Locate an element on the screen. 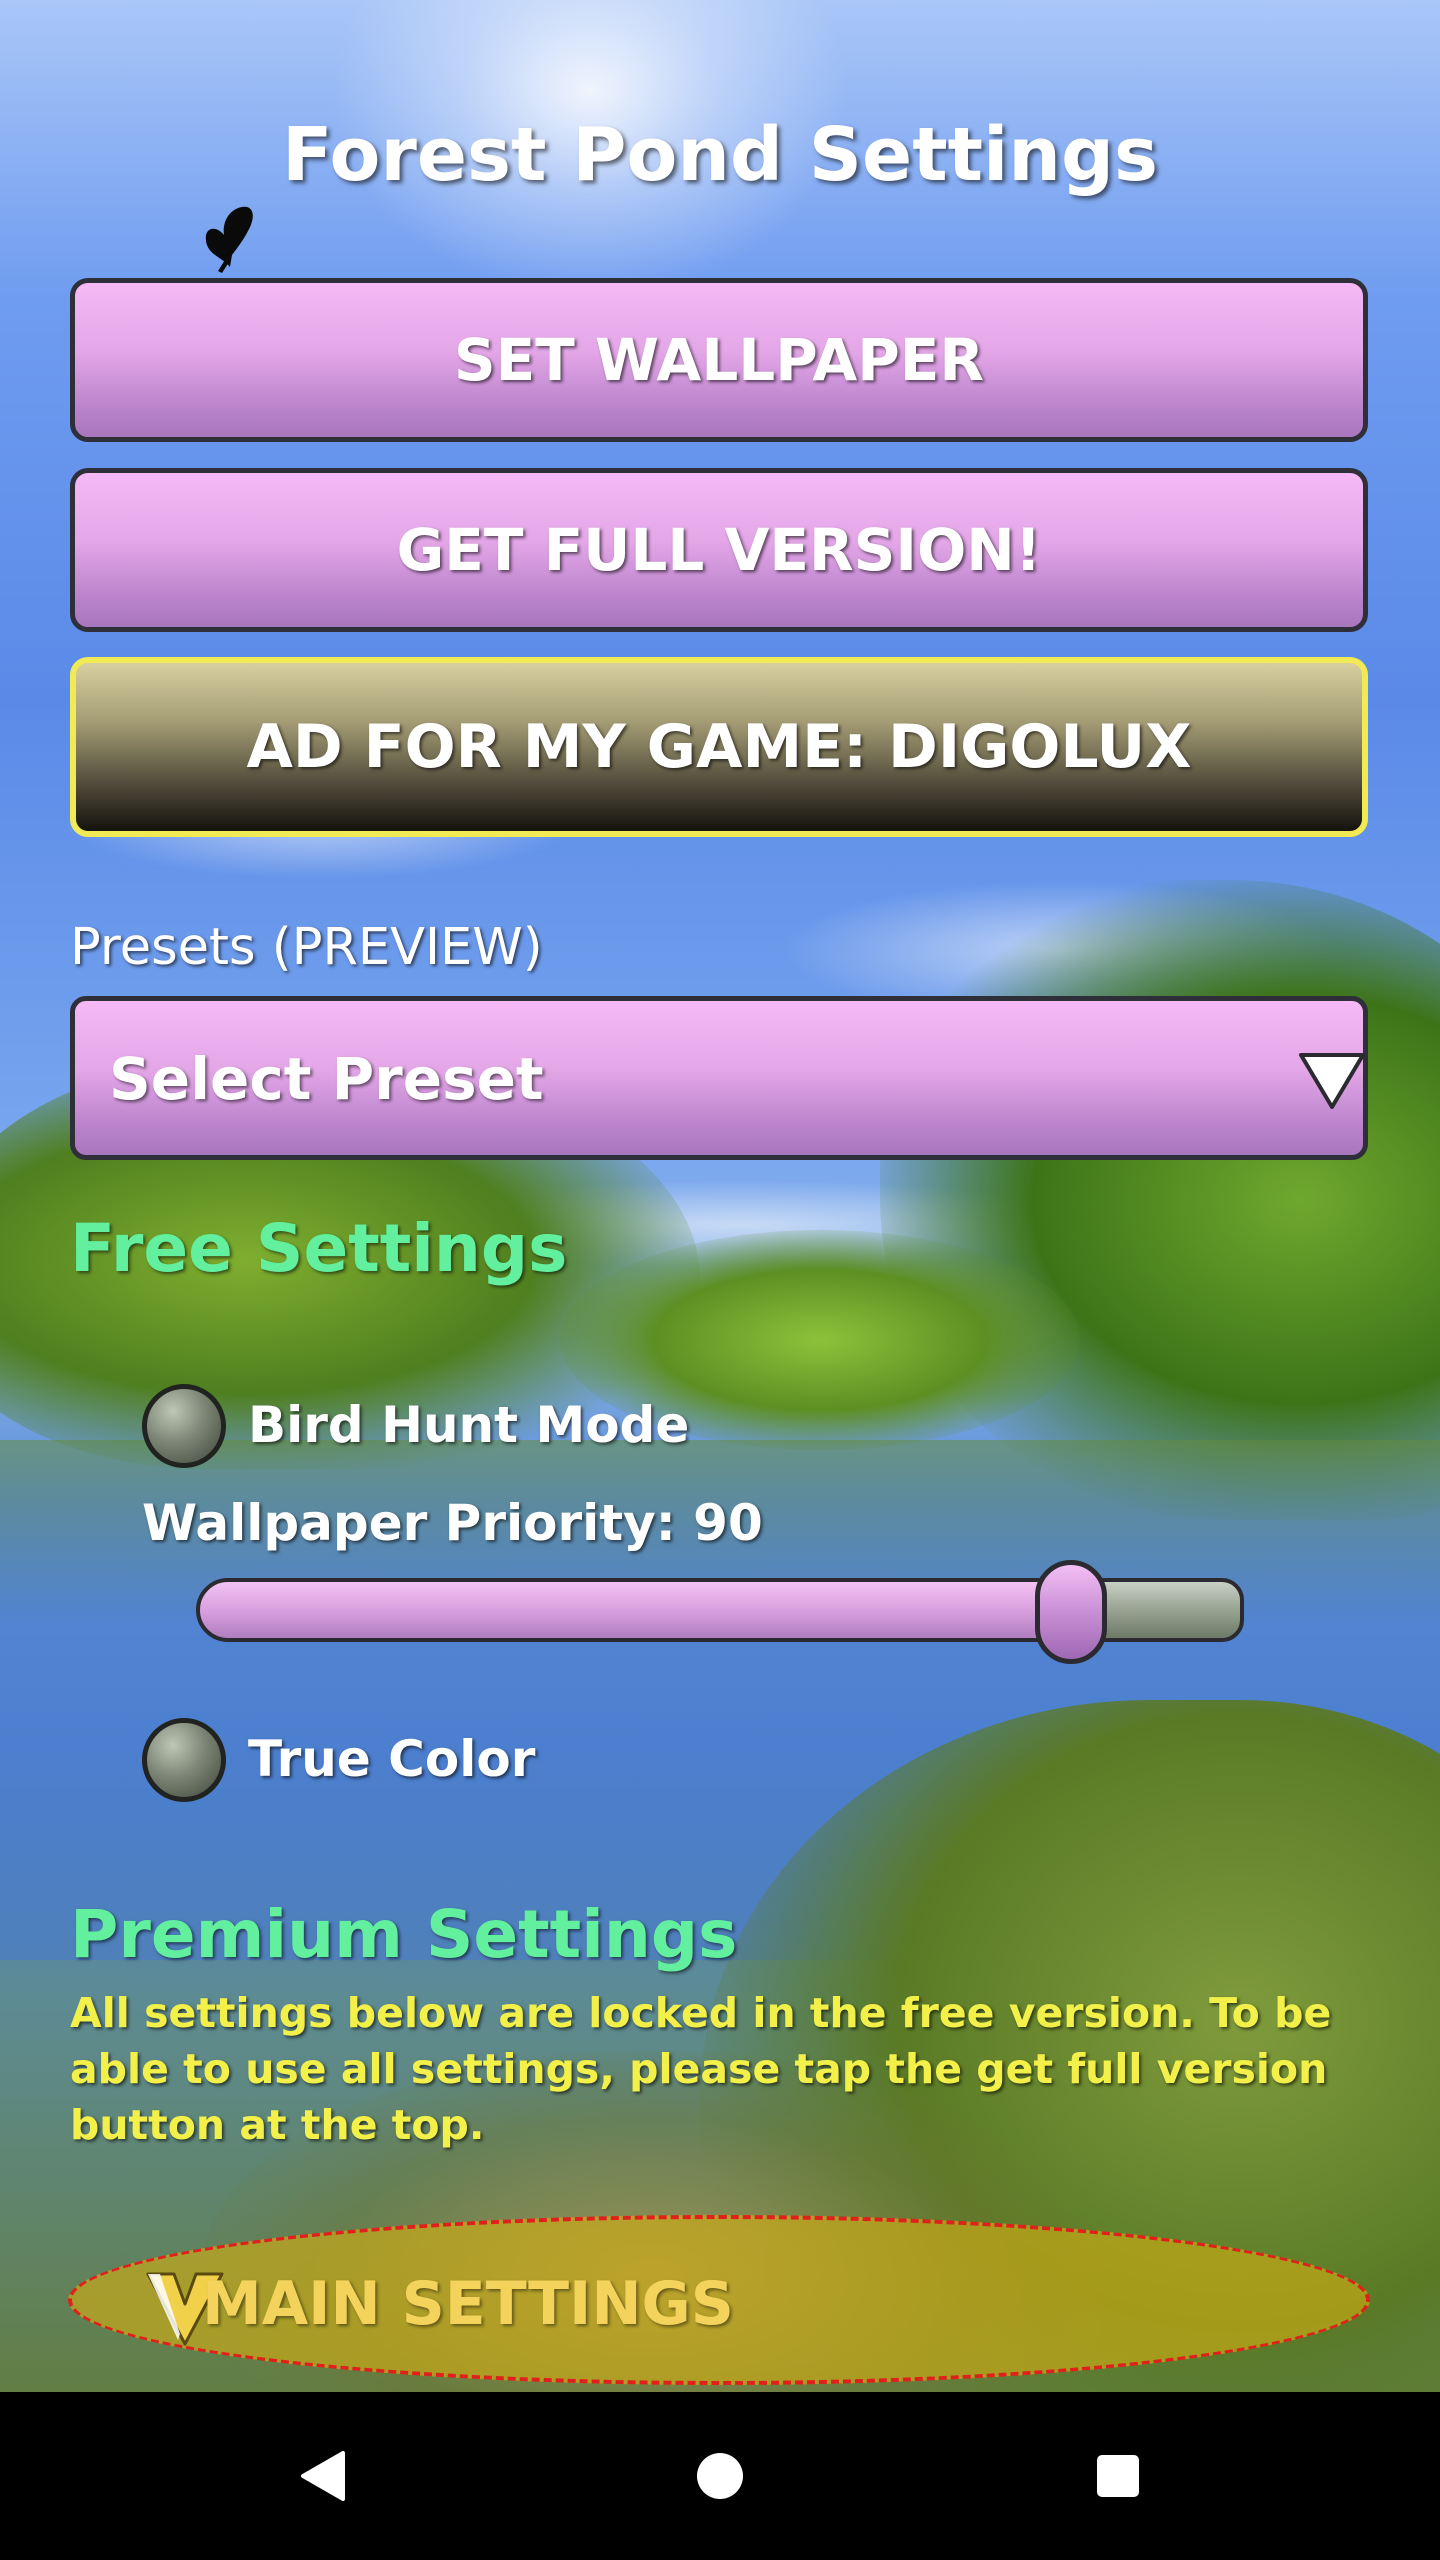  main-settings-expander: MAIN SETTINGS is located at coordinates (719, 2300).